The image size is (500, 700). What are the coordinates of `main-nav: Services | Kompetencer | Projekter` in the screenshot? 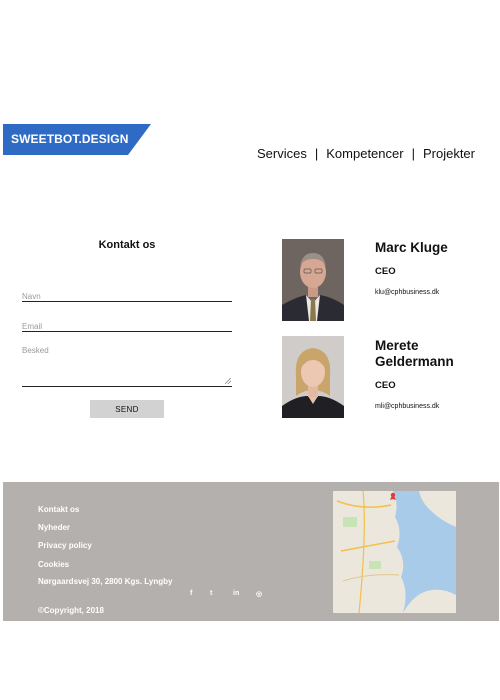 It's located at (366, 153).